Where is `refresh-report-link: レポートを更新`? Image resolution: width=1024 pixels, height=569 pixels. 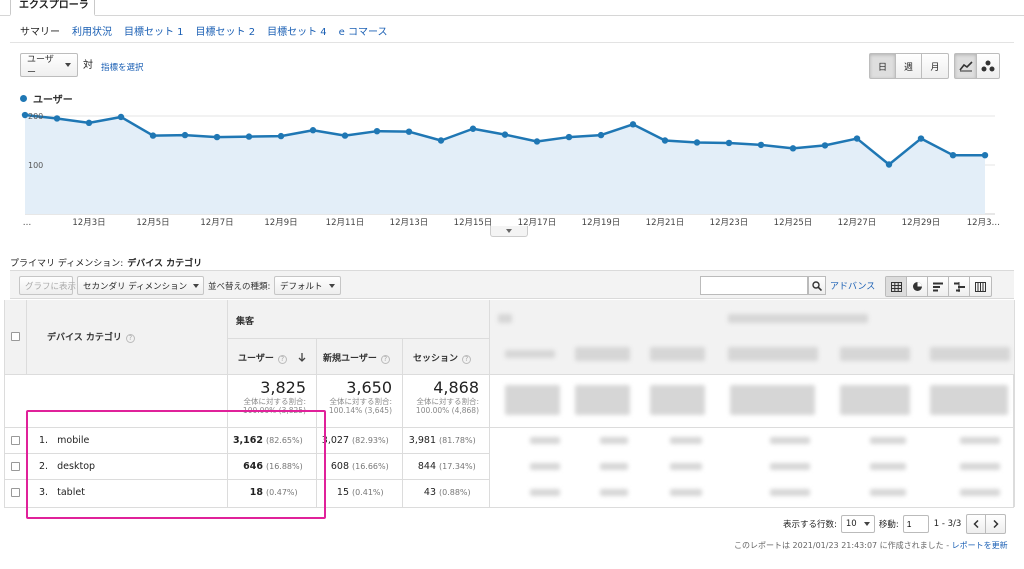
refresh-report-link: レポートを更新 is located at coordinates (980, 545).